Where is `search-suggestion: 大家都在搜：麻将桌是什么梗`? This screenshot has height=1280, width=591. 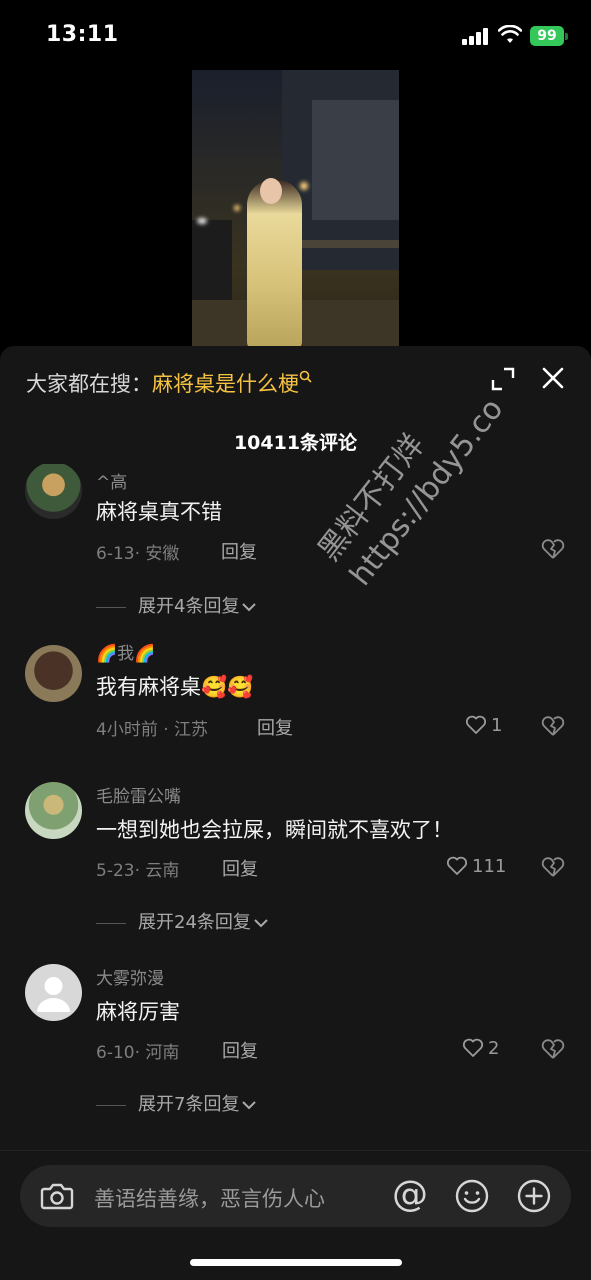
search-suggestion: 大家都在搜：麻将桌是什么梗 is located at coordinates (169, 383).